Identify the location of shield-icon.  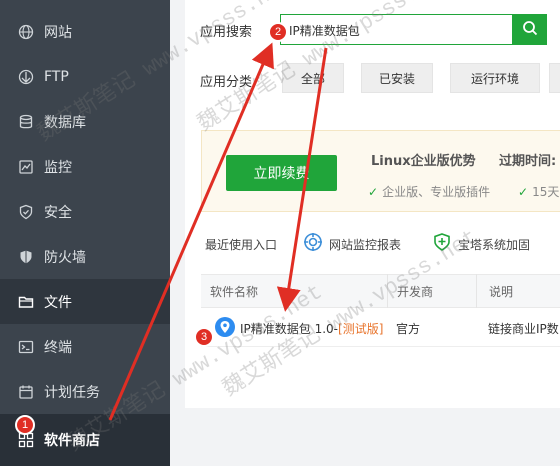
(26, 212).